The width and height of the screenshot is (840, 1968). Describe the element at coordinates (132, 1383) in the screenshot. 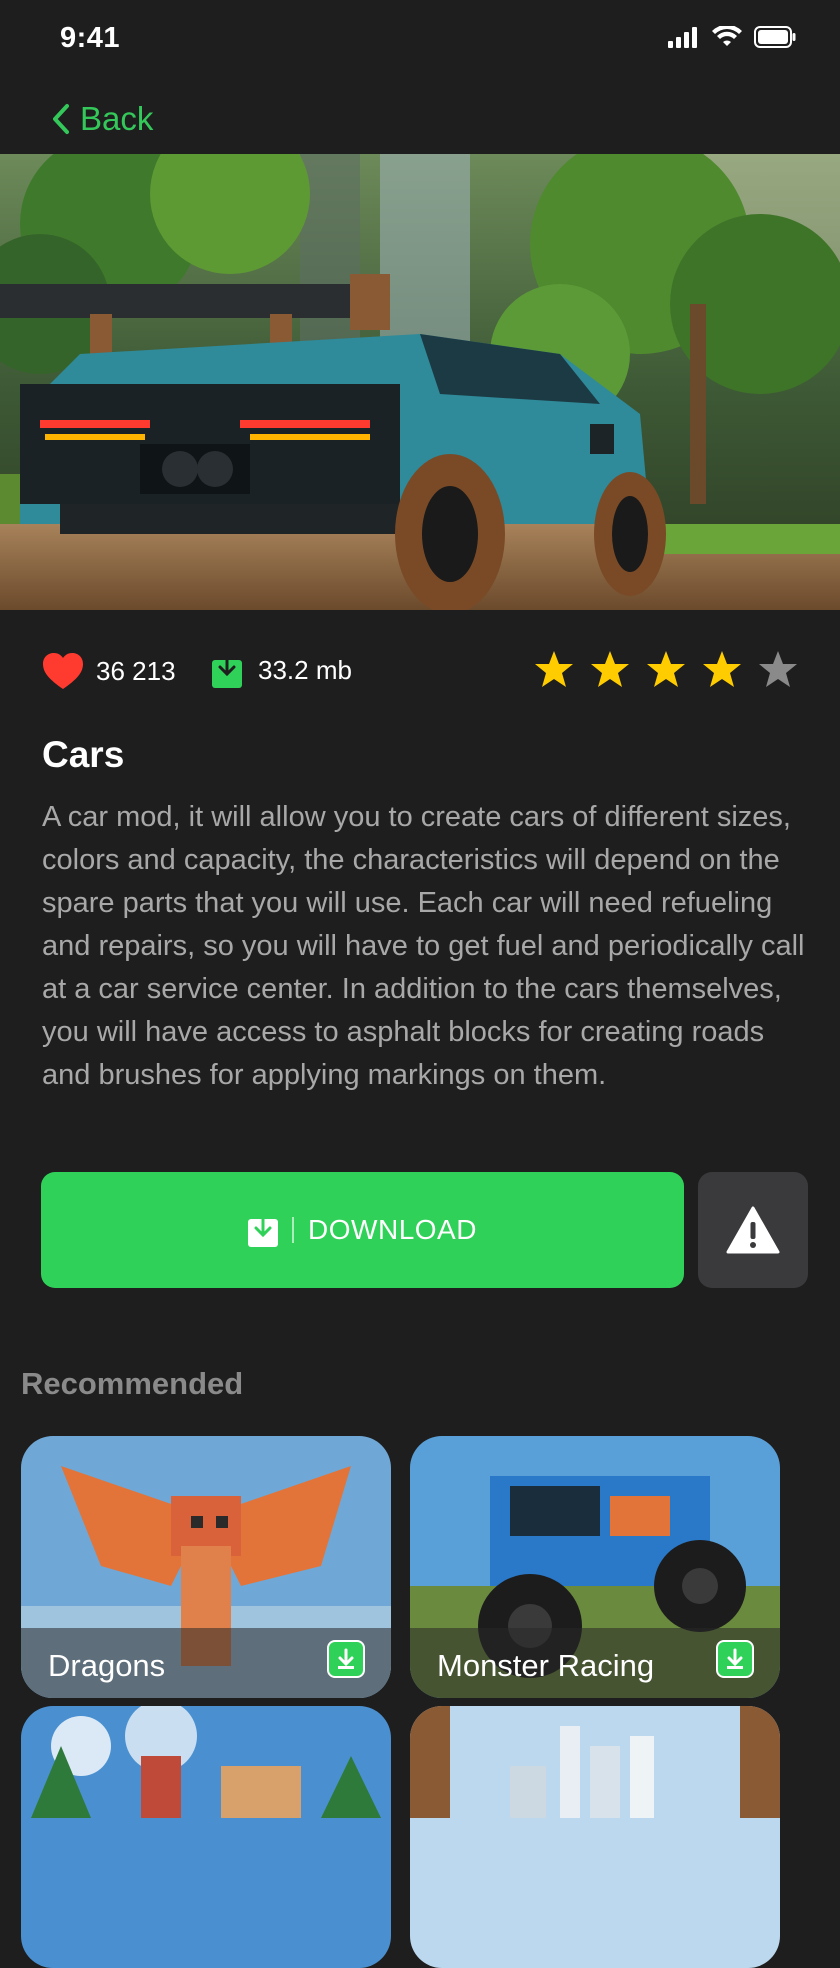

I see `recommended-heading: Recommended` at that location.